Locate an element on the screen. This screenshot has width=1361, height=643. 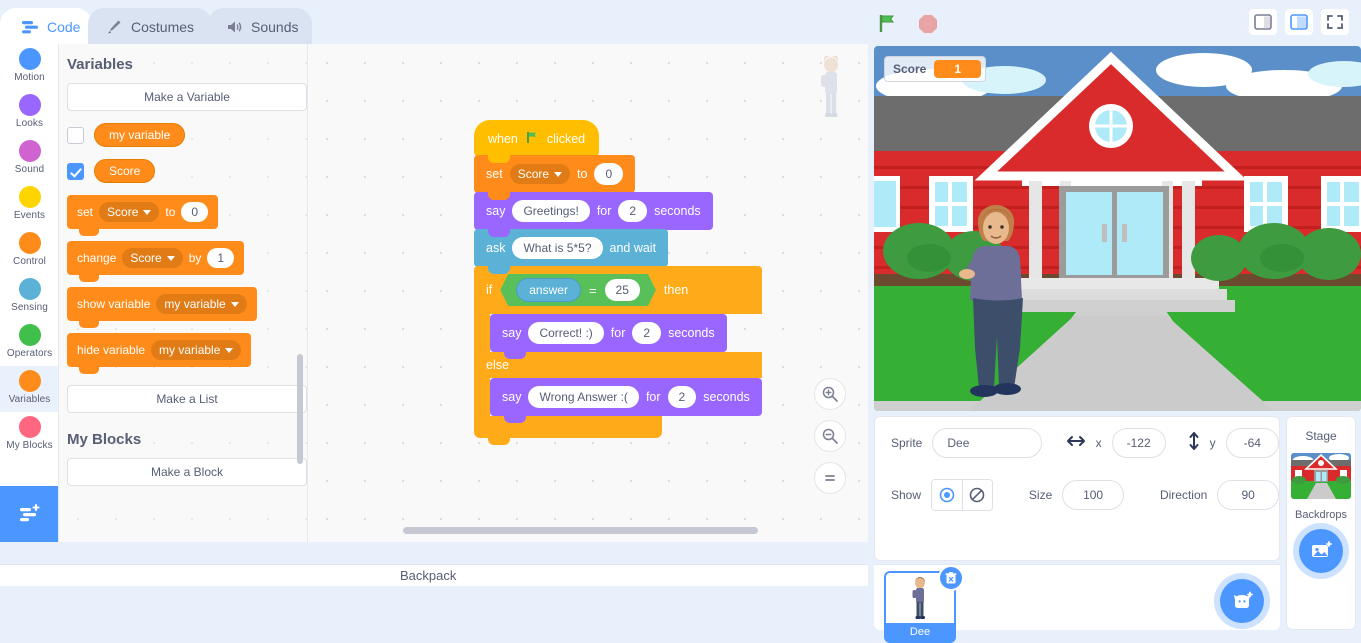
direction-input: 90 is located at coordinates (1248, 495).